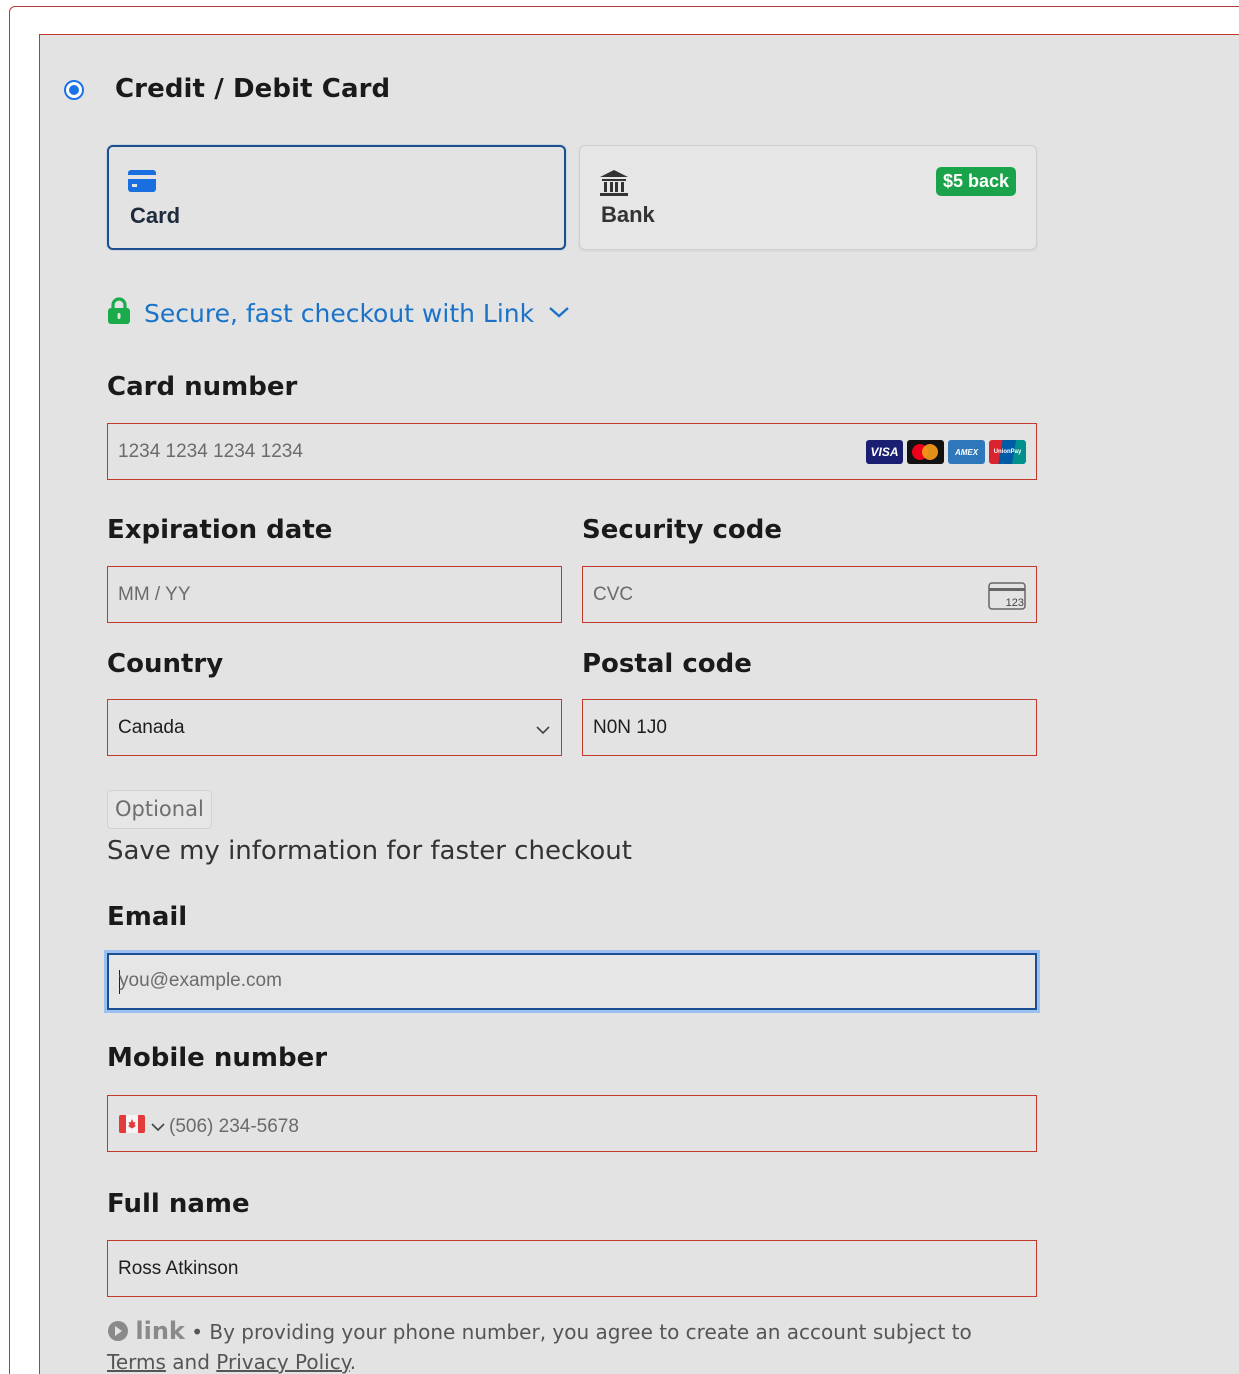 The image size is (1239, 1374). Describe the element at coordinates (234, 1126) in the screenshot. I see `mobile-placeholder: (506) 234-5678` at that location.